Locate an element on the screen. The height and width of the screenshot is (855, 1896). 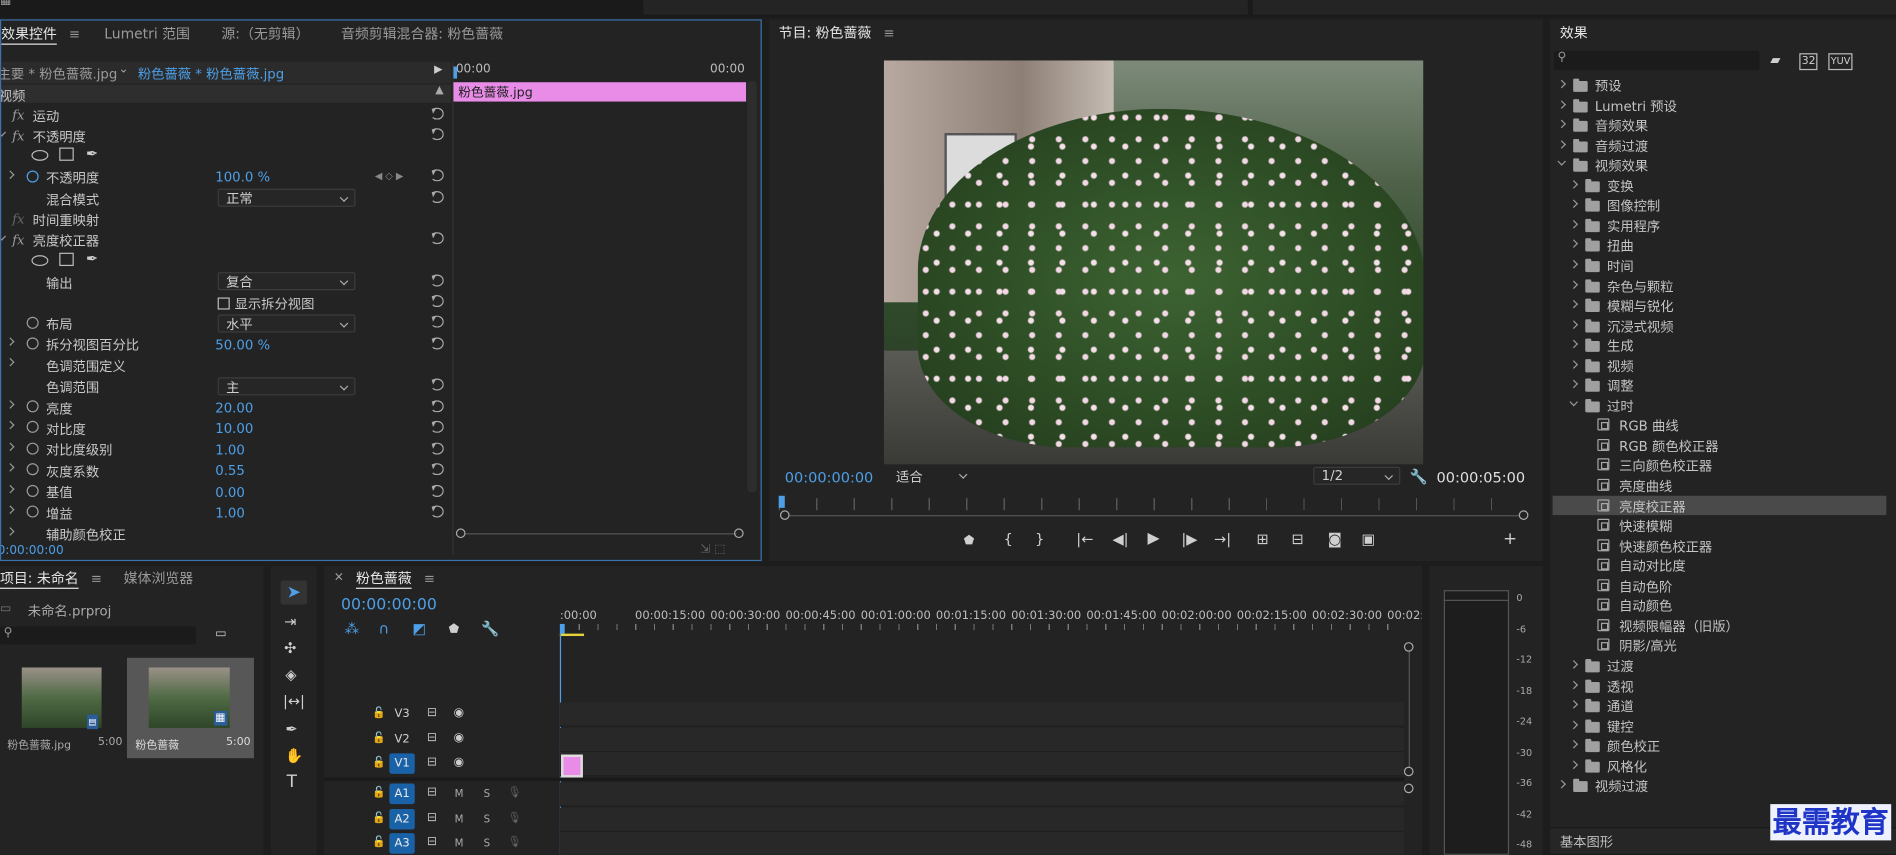
effects-tree-item: 视频 is located at coordinates (1720, 364).